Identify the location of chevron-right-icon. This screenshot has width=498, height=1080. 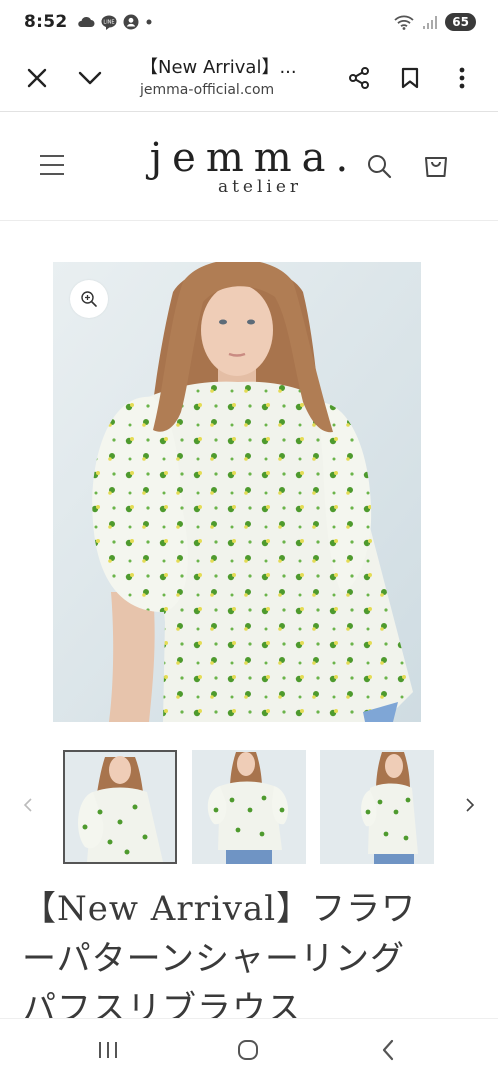
(470, 805).